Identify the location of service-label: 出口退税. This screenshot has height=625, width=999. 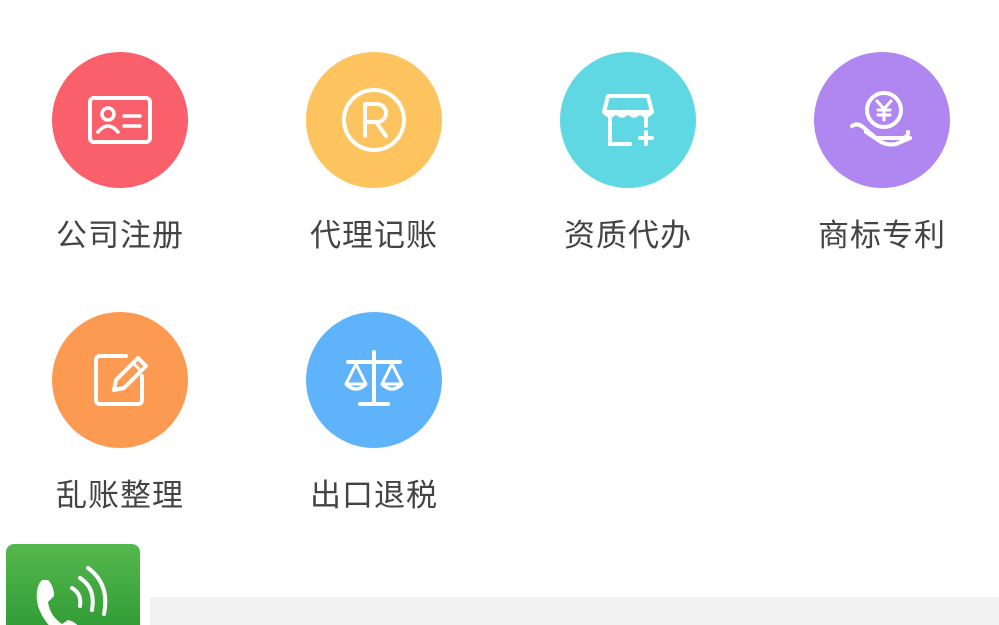
(374, 496).